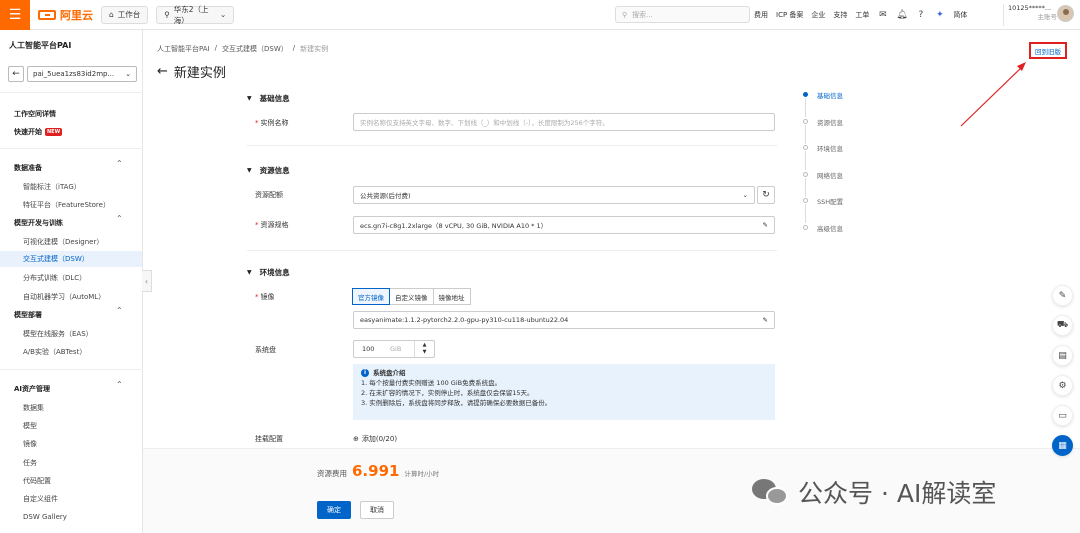  What do you see at coordinates (425, 345) in the screenshot?
I see `caret-up-icon: ▲` at bounding box center [425, 345].